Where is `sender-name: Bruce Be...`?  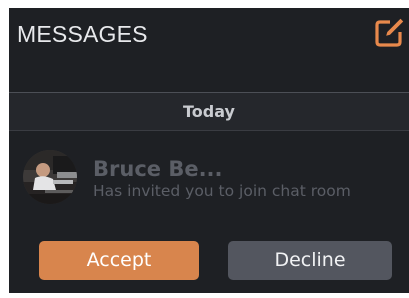
sender-name: Bruce Be... is located at coordinates (158, 169).